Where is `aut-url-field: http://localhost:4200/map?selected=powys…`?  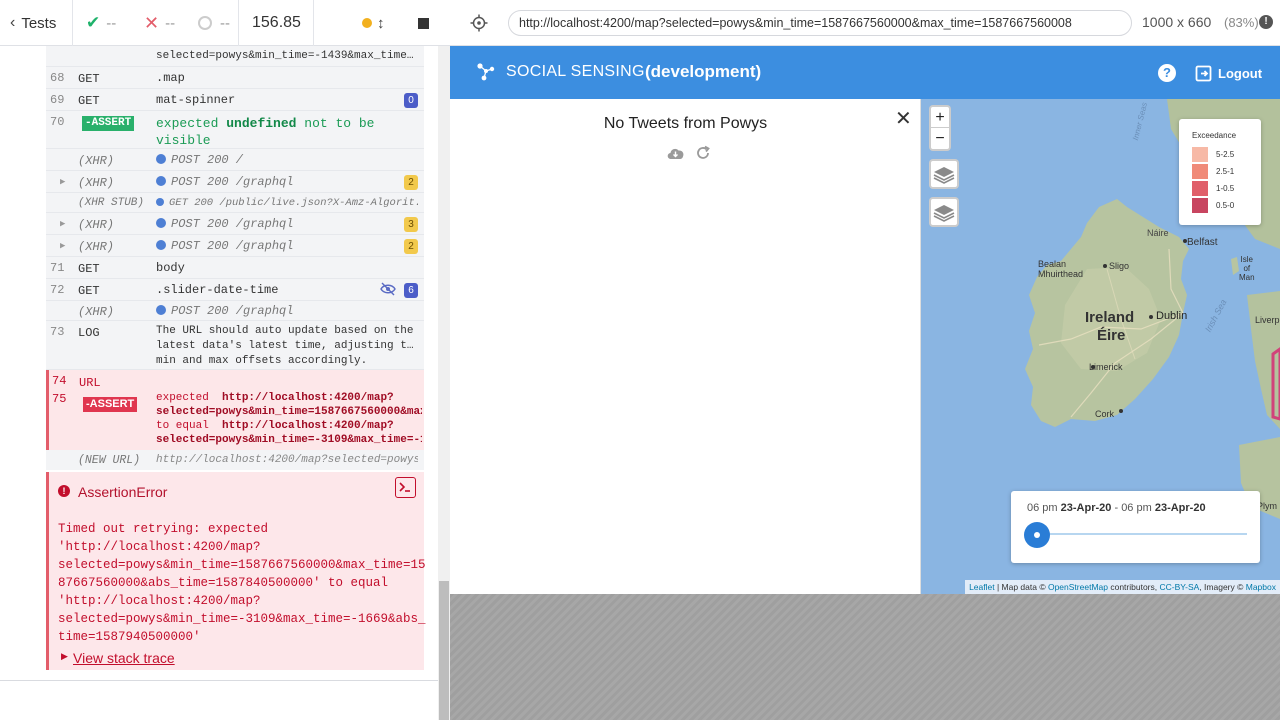
aut-url-field: http://localhost:4200/map?selected=powys… is located at coordinates (820, 23).